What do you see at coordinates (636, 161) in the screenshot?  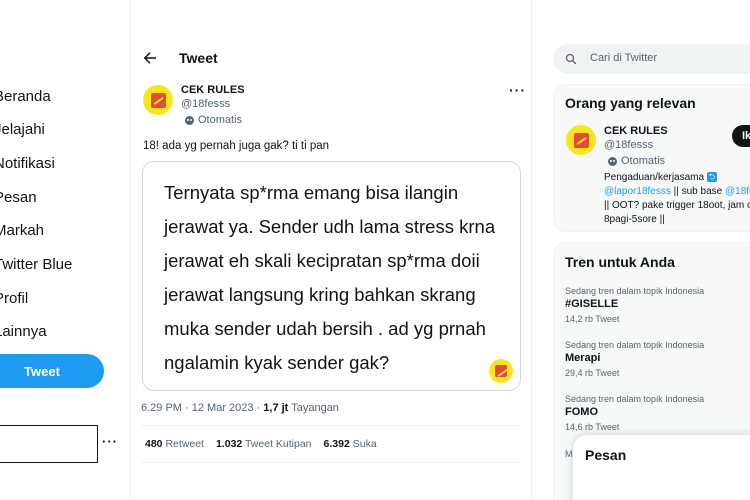 I see `relevant-automated-badge: Otomatis` at bounding box center [636, 161].